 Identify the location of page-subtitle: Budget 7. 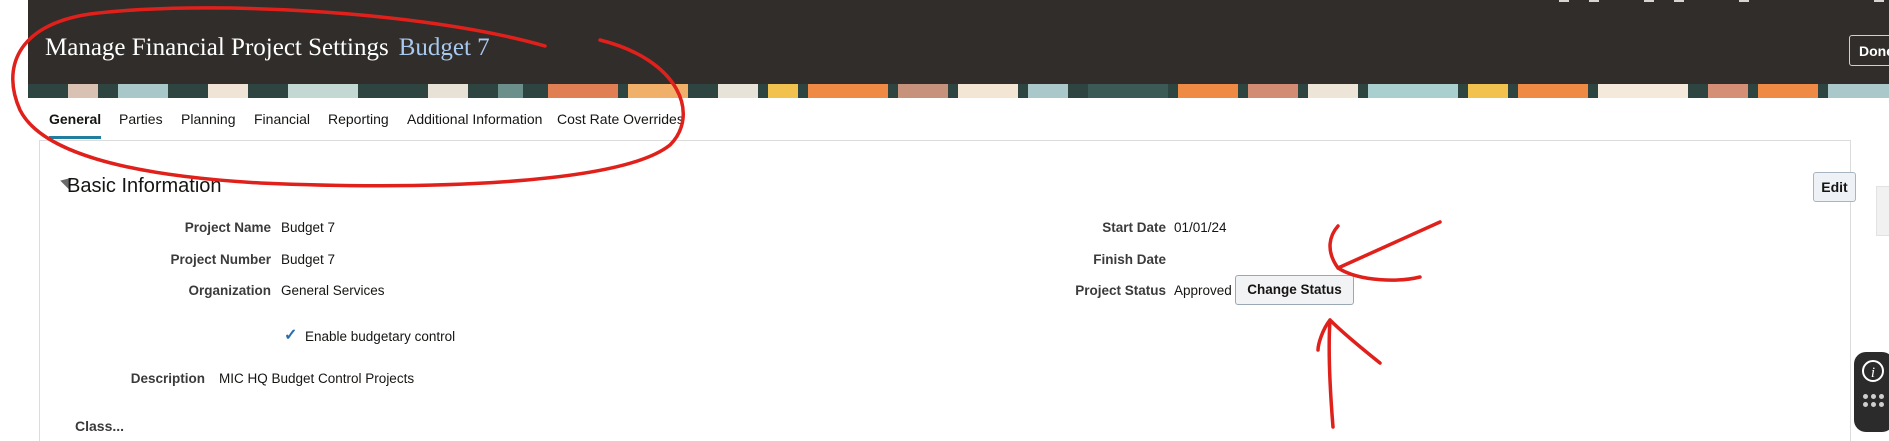
(444, 47).